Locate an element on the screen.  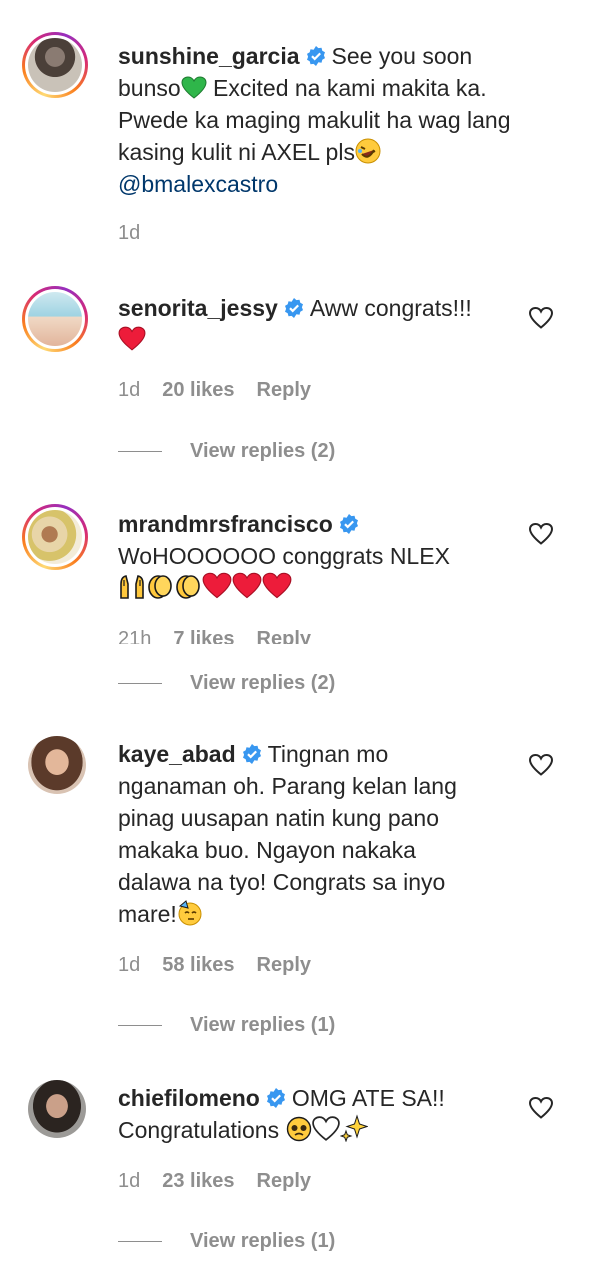
username: chiefilomeno is located at coordinates (189, 1098).